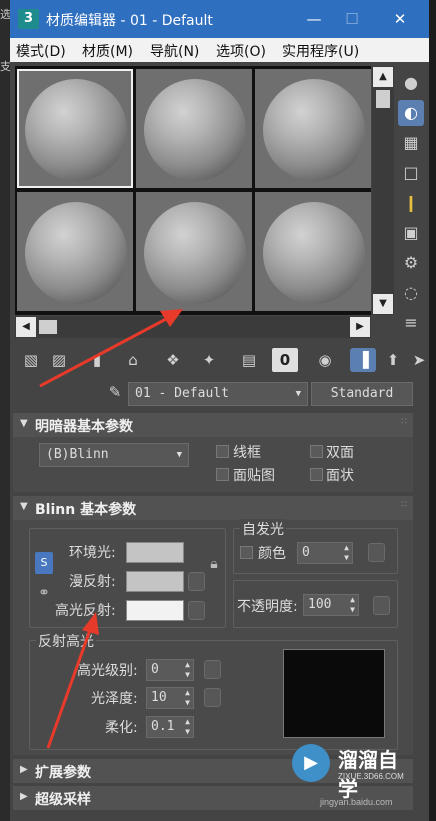 This screenshot has width=436, height=821. I want to click on baidu-watermark: jingyan.baidu.com, so click(356, 802).